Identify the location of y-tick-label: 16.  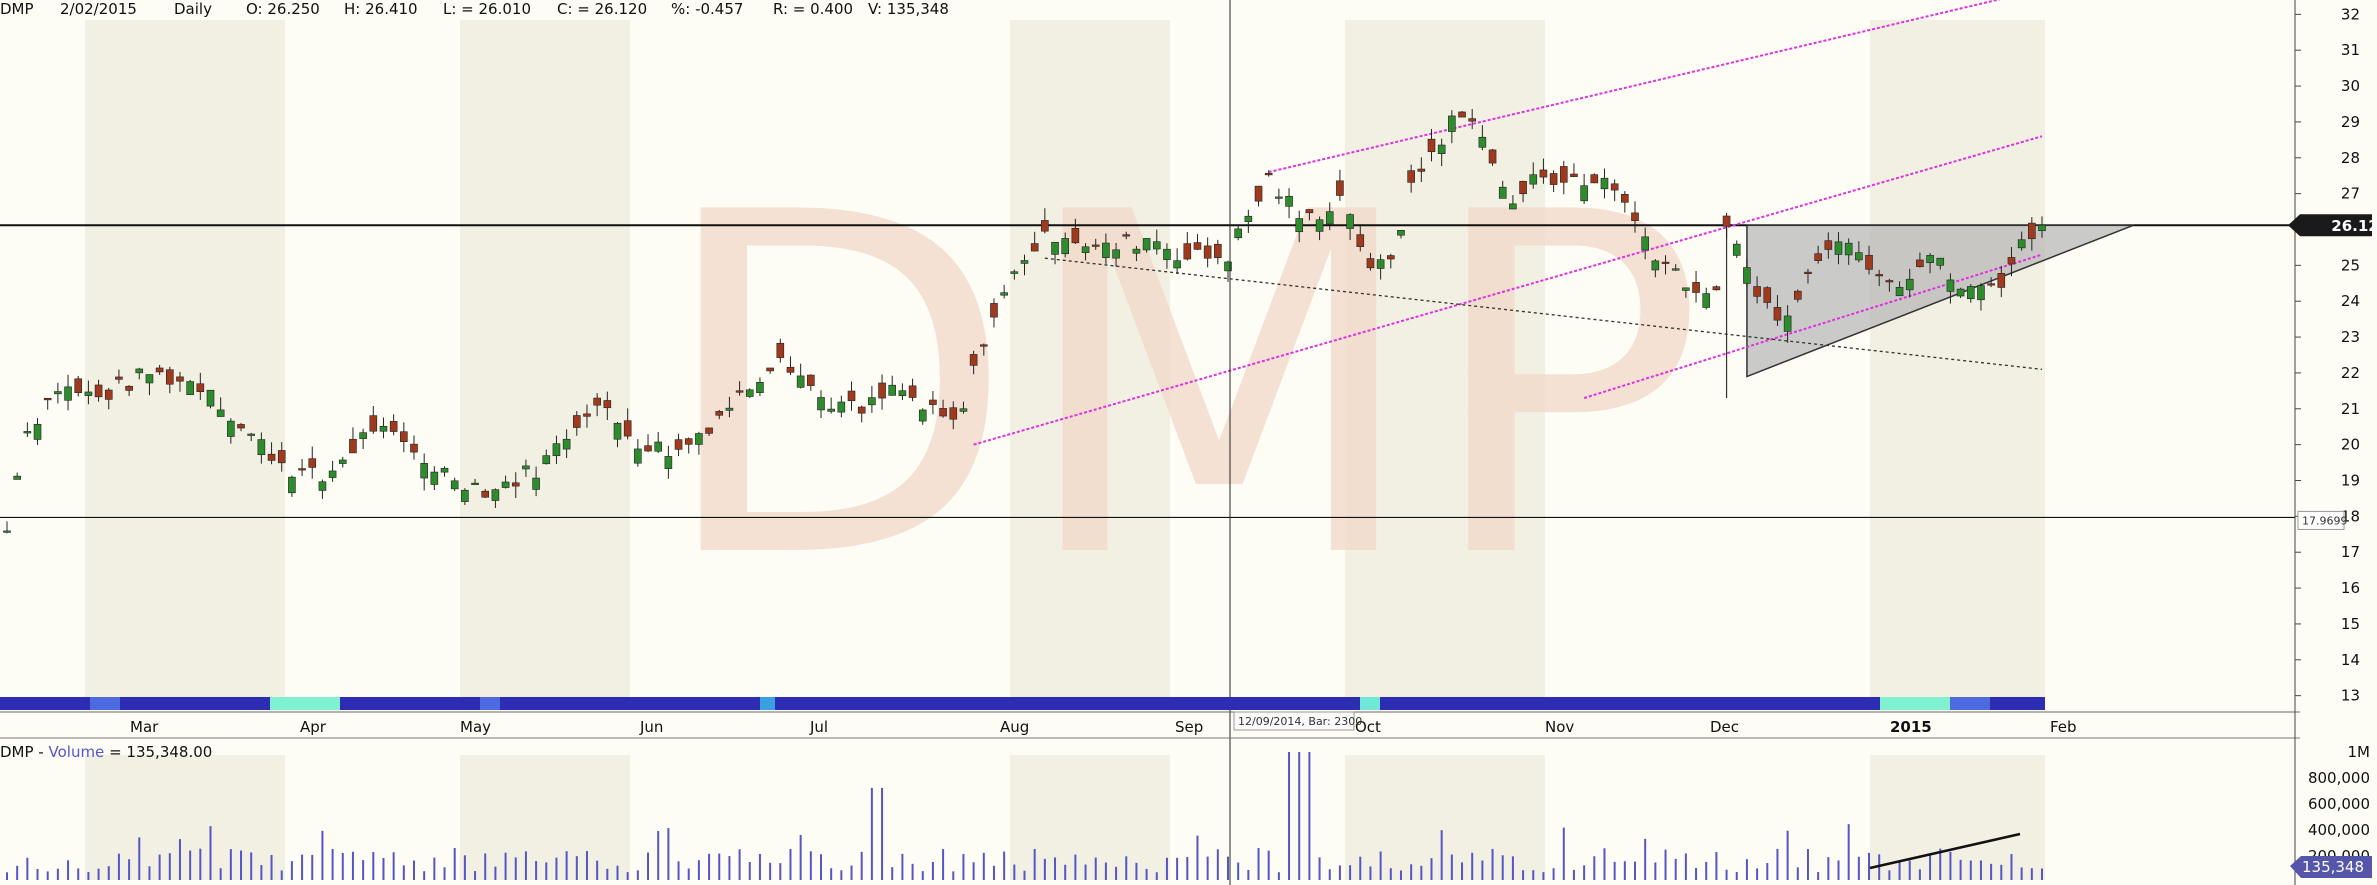
(2350, 588).